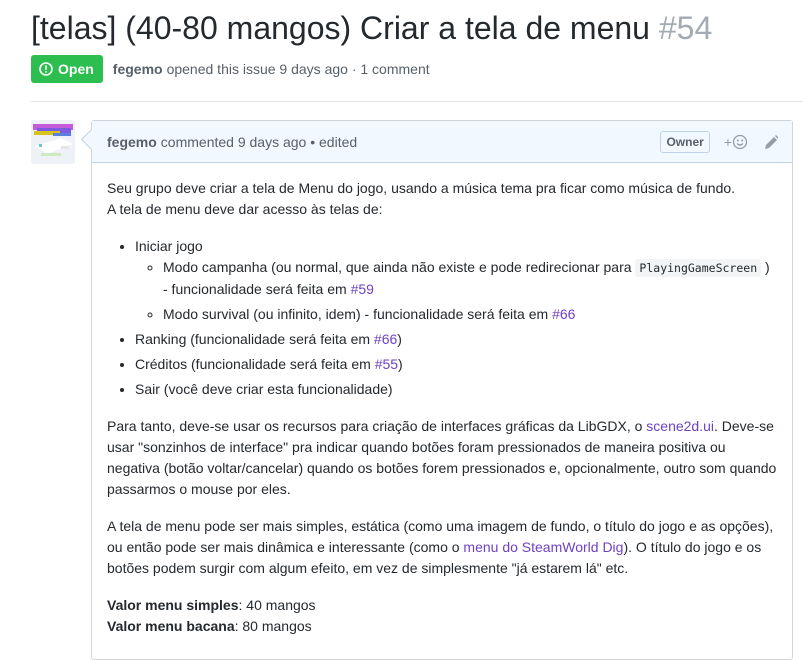  Describe the element at coordinates (362, 289) in the screenshot. I see `issue-link-59: #59` at that location.